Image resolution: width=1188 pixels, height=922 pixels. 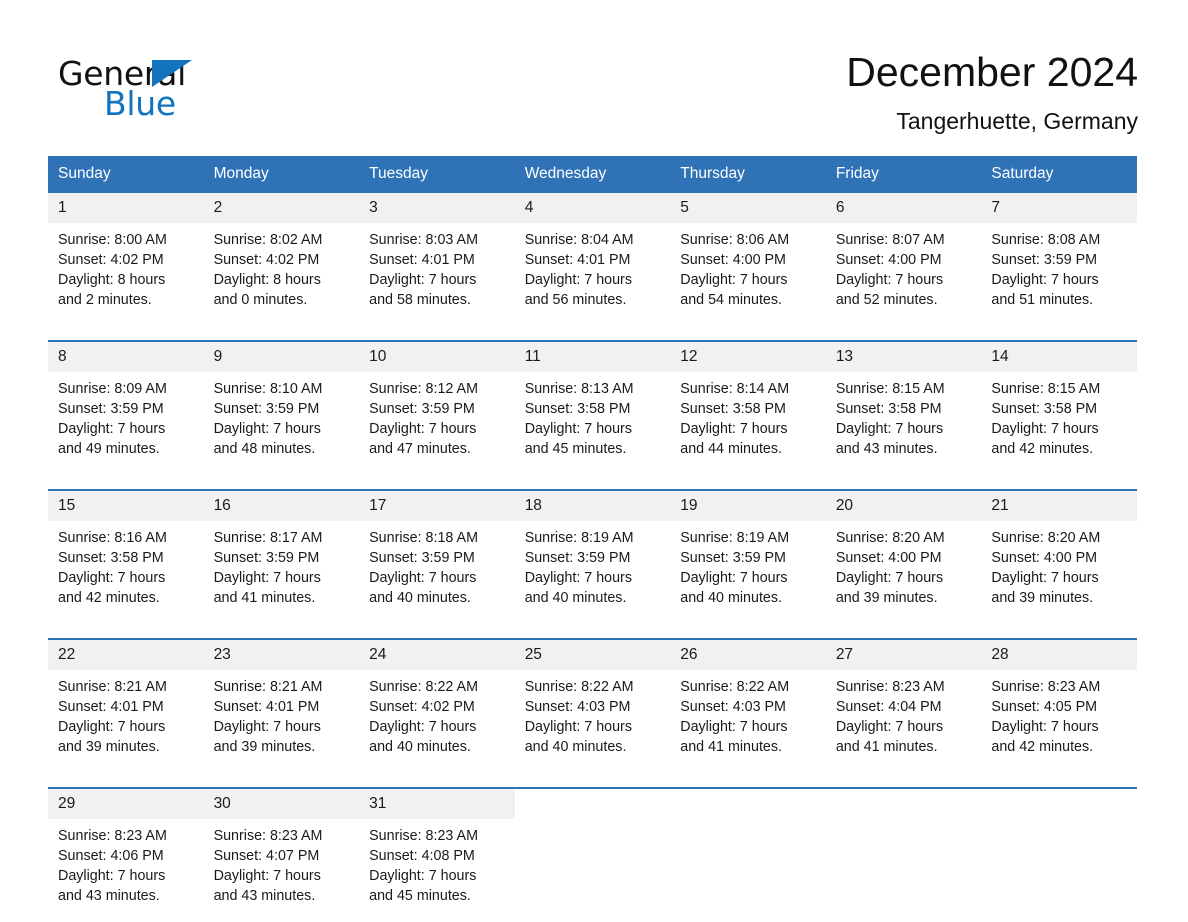 What do you see at coordinates (437, 356) in the screenshot?
I see `day-number: 10` at bounding box center [437, 356].